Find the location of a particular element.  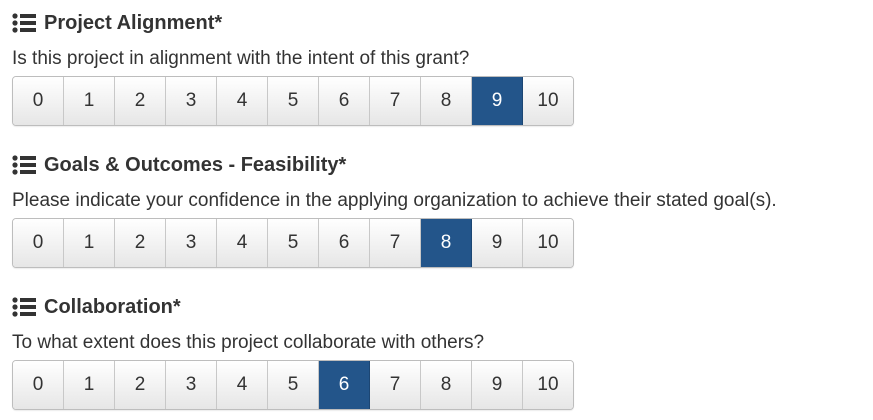

section-title: Project Alignment* is located at coordinates (133, 23).